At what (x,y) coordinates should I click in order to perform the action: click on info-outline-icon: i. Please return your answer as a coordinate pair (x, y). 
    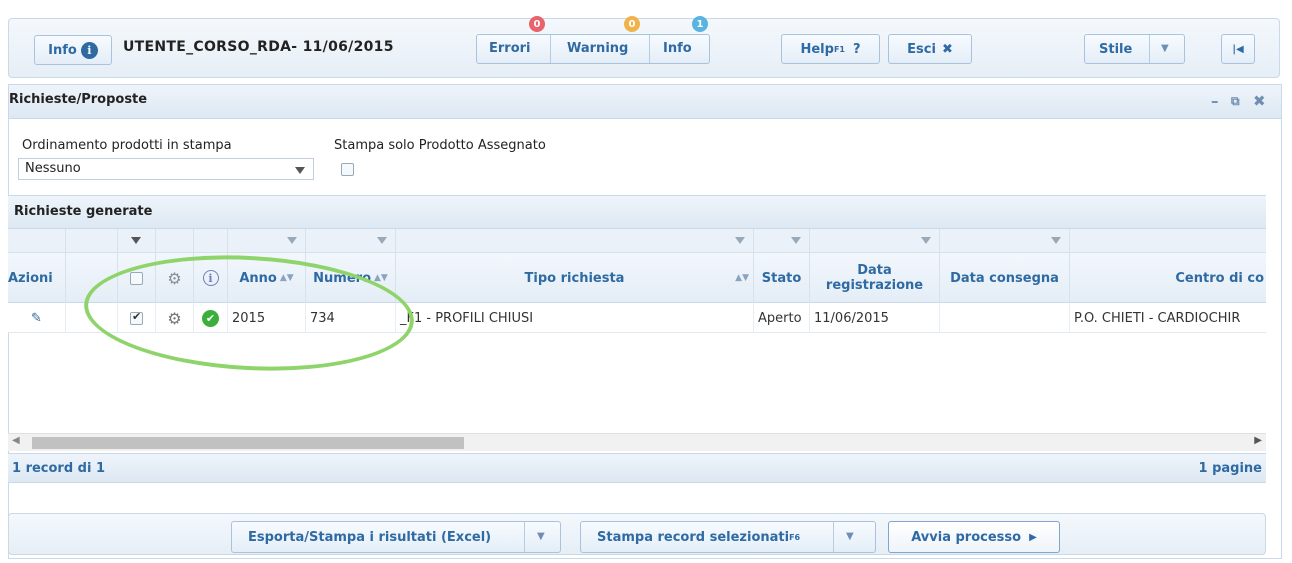
    Looking at the image, I should click on (210, 278).